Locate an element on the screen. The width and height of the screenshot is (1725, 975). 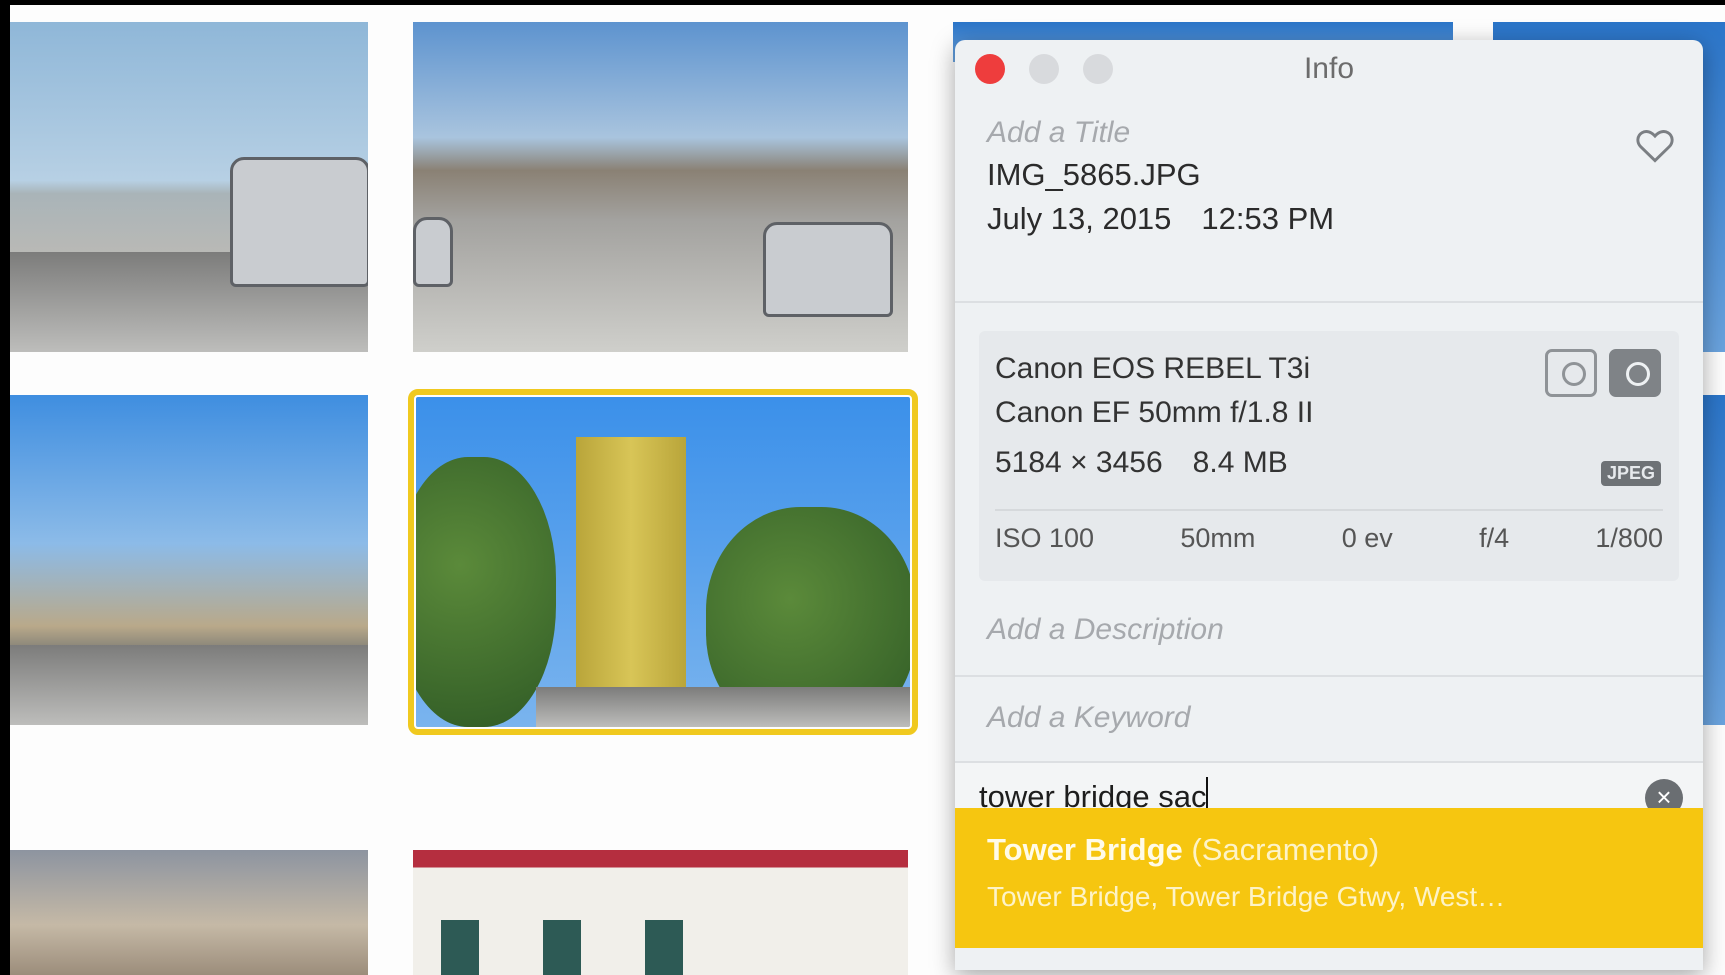
image-dimensions: 5184 × 3456 8.4 MB is located at coordinates (1329, 463).